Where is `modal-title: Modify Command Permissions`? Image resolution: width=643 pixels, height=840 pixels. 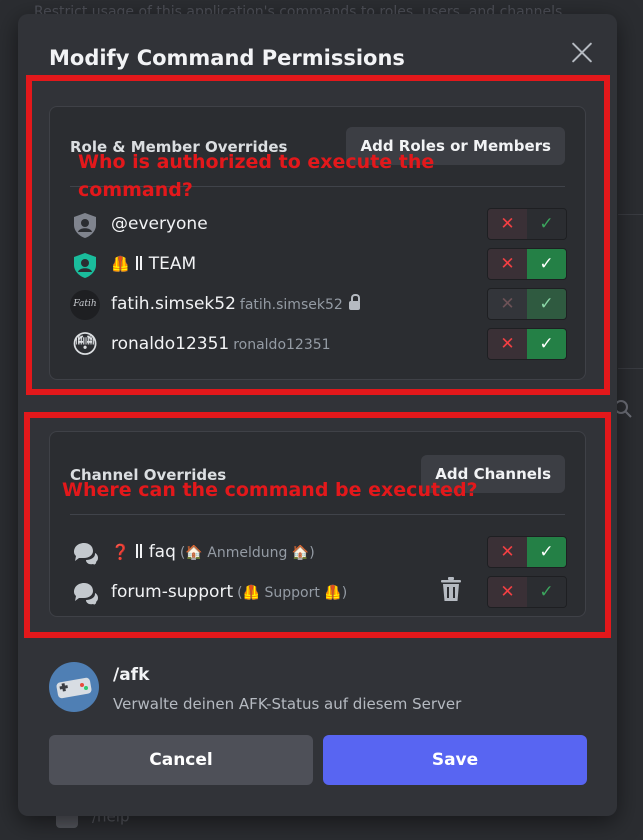
modal-title: Modify Command Permissions is located at coordinates (227, 58).